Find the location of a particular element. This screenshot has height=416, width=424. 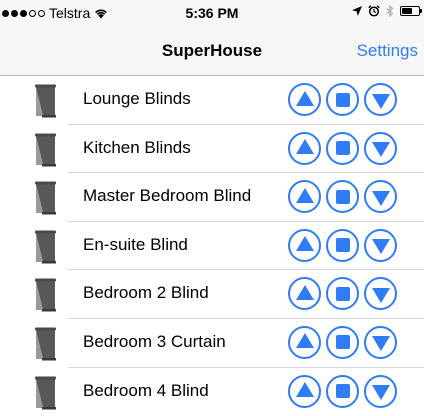

list-item: En-suite Blind is located at coordinates (212, 246).